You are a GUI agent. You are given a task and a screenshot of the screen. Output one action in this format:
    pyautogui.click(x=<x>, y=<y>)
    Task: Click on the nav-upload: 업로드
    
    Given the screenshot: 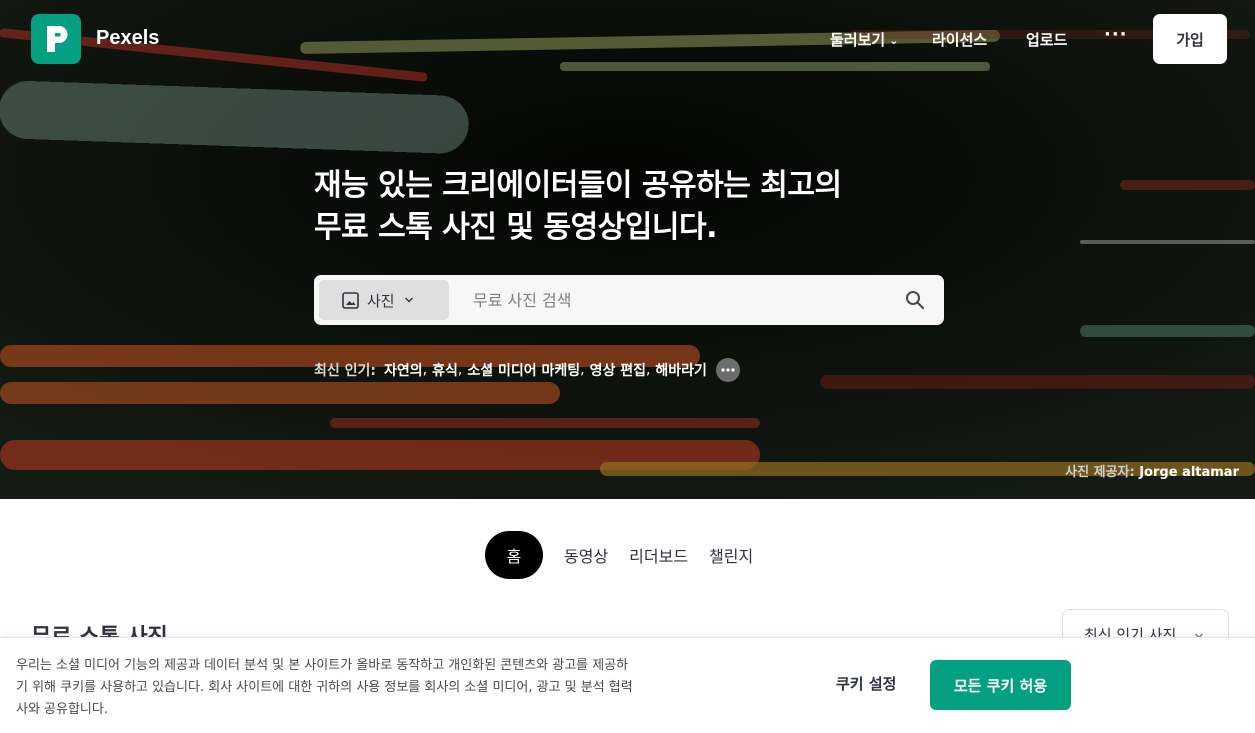 What is the action you would take?
    pyautogui.click(x=1046, y=39)
    